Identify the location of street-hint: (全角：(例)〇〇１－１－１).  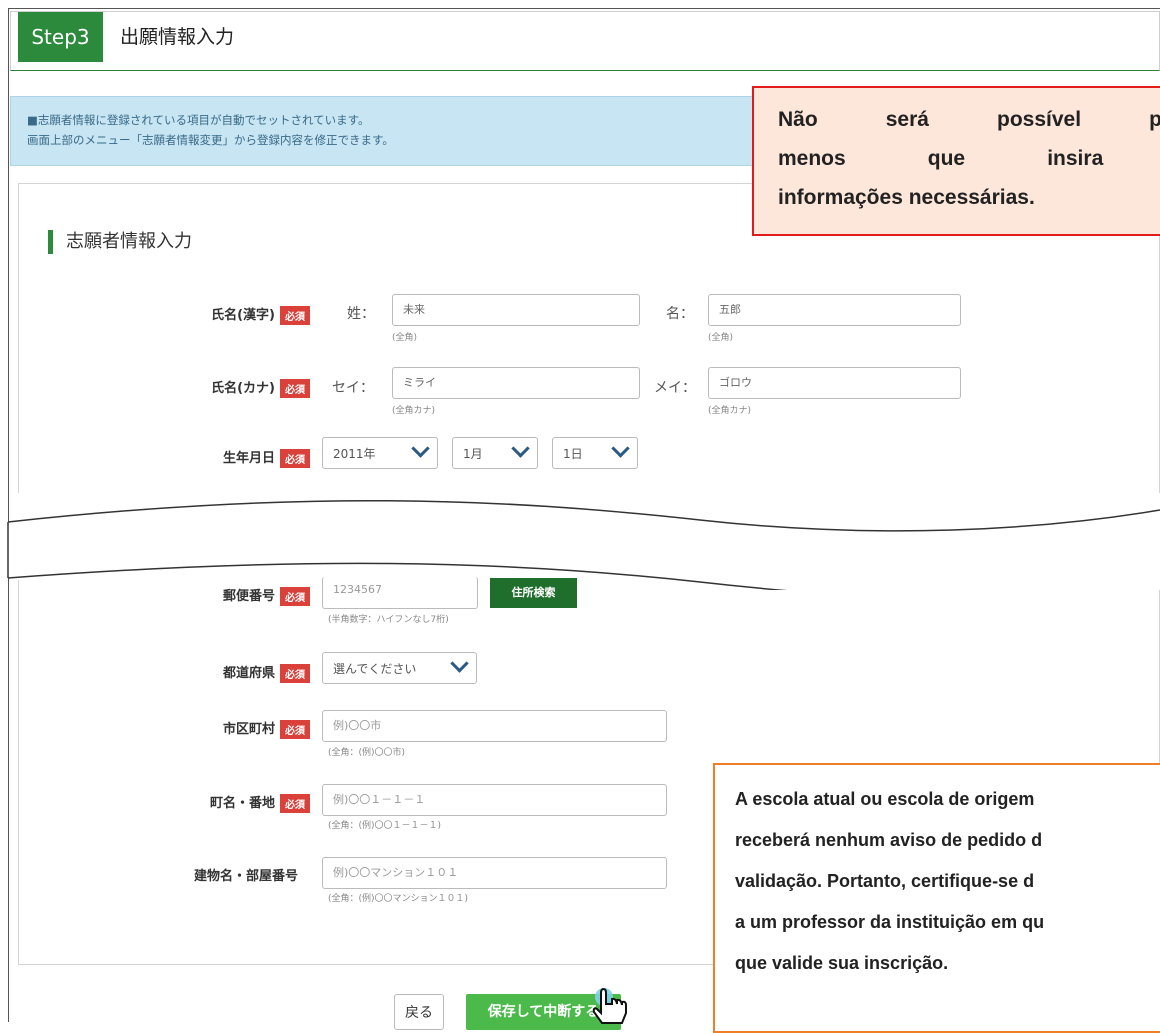
(385, 826).